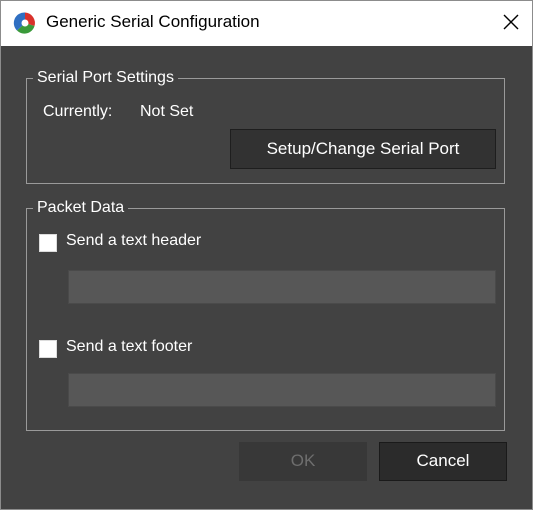 This screenshot has height=510, width=533. Describe the element at coordinates (48, 243) in the screenshot. I see `send-header-checkbox` at that location.